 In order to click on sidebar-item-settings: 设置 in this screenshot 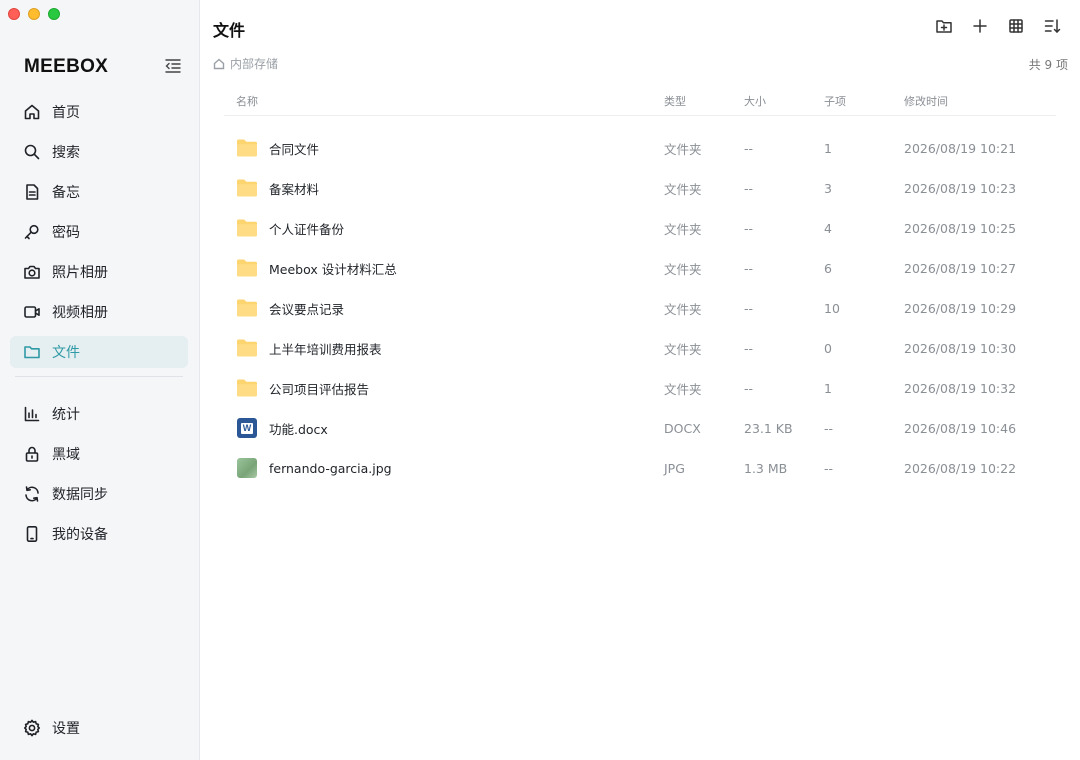, I will do `click(99, 728)`.